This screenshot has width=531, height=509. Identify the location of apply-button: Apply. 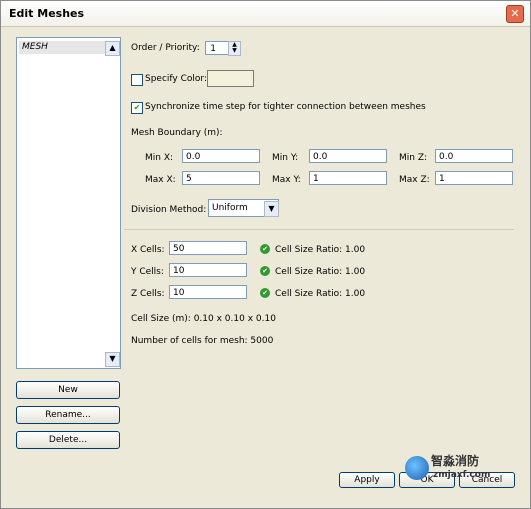
(367, 480).